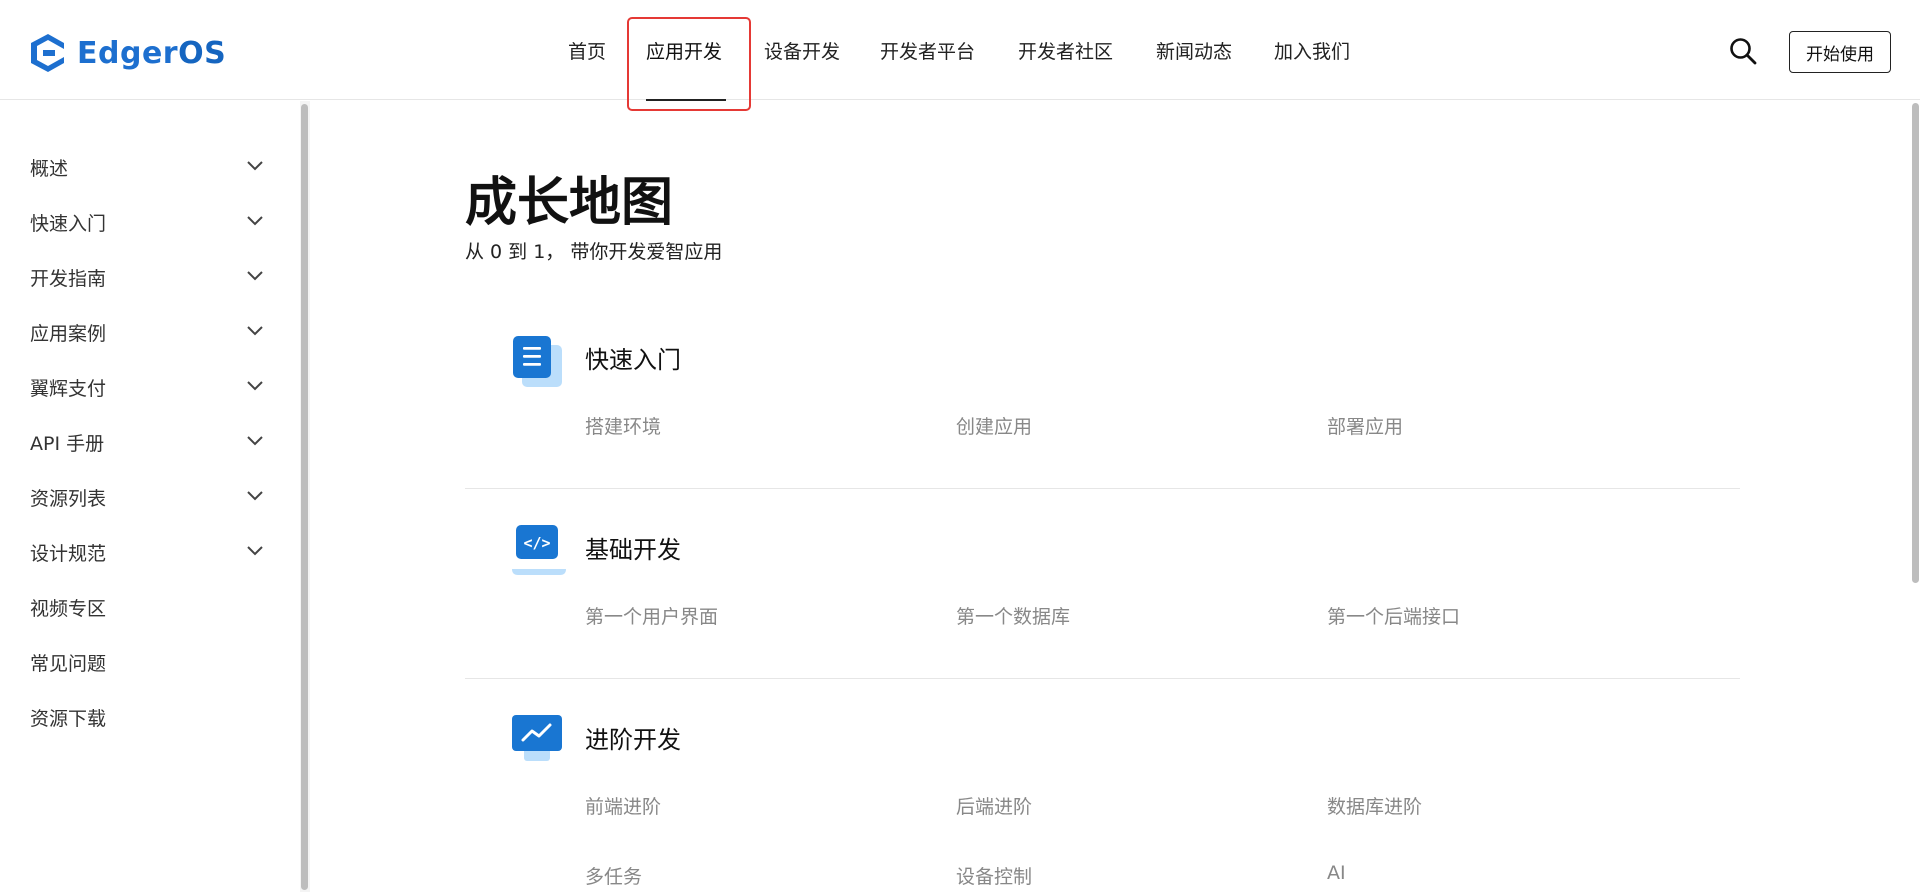 The image size is (1920, 892). I want to click on sidebar-item-label: 概述, so click(49, 169).